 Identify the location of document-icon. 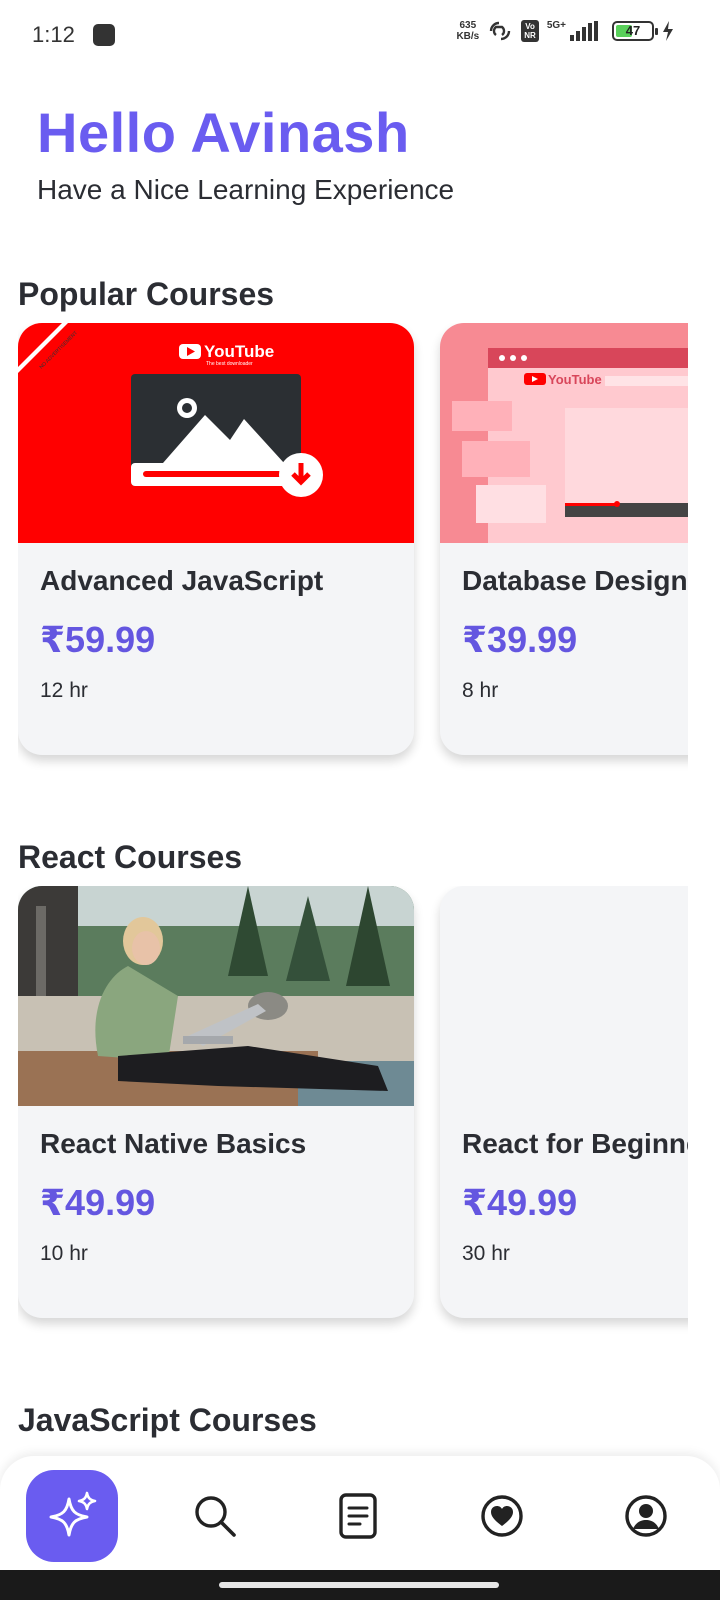
(358, 1516).